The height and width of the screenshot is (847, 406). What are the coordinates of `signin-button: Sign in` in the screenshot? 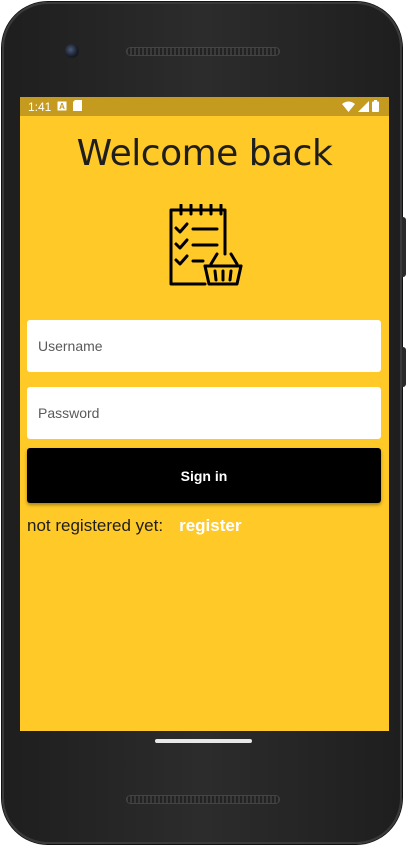 It's located at (204, 475).